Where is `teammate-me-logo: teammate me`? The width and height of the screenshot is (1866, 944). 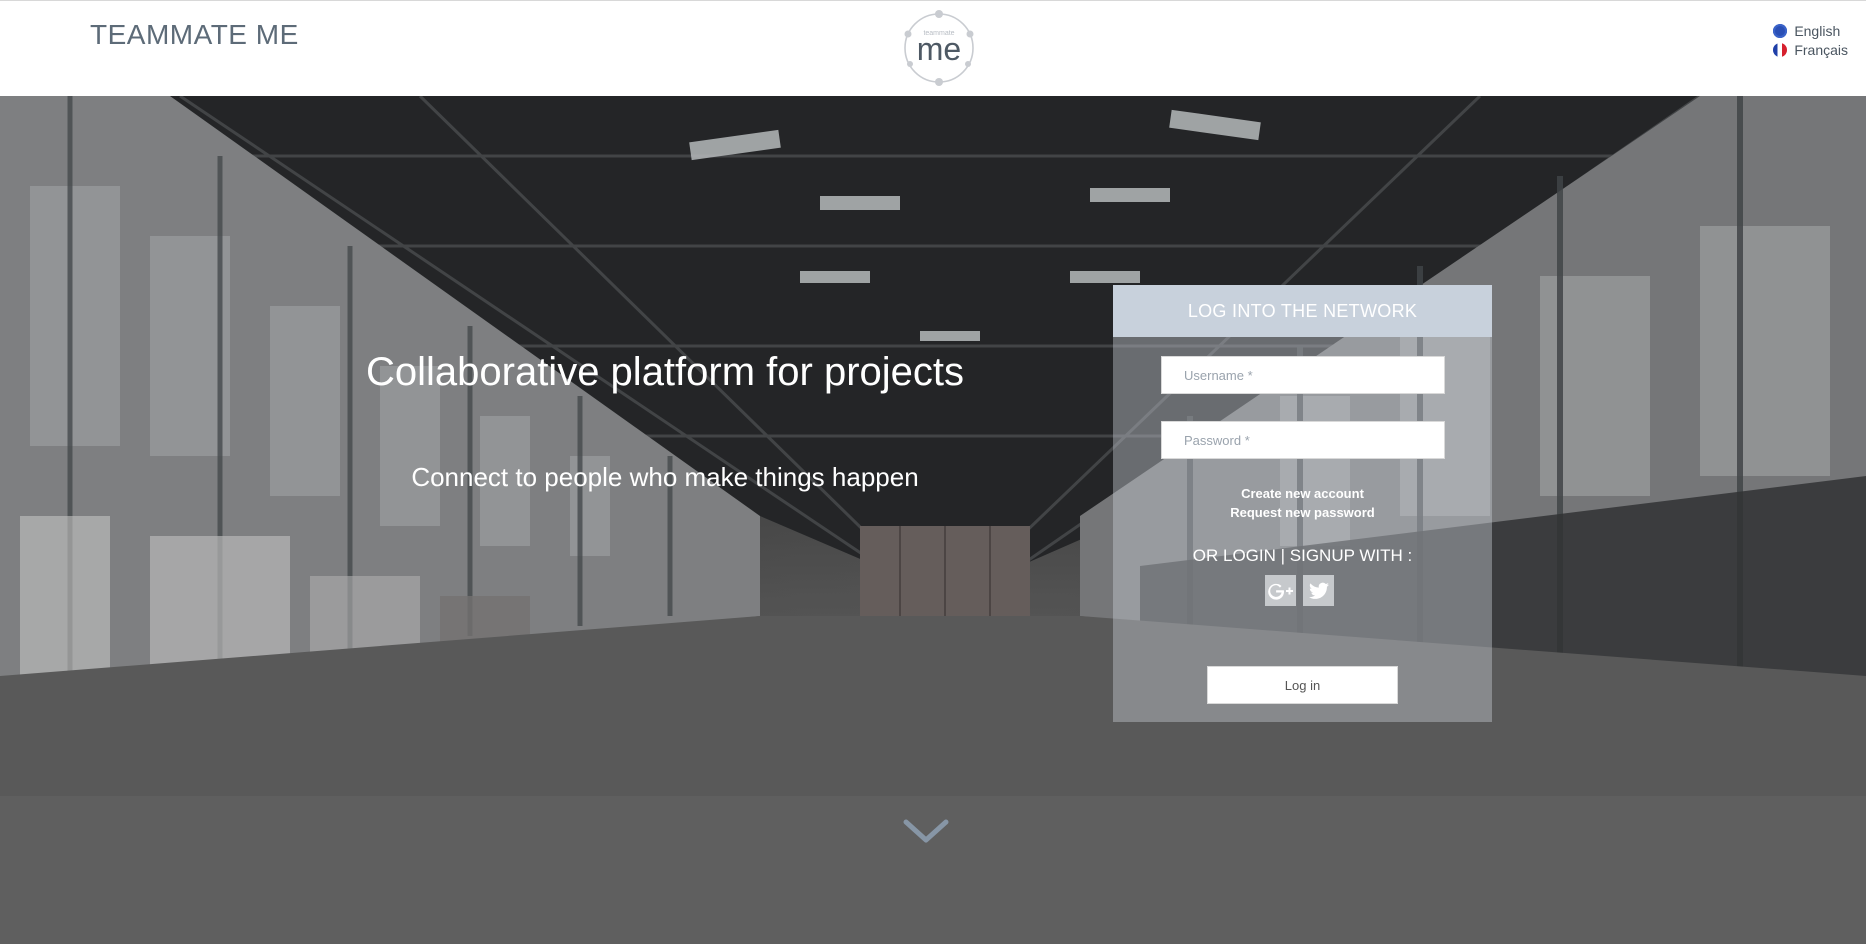
teammate-me-logo: teammate me is located at coordinates (939, 48).